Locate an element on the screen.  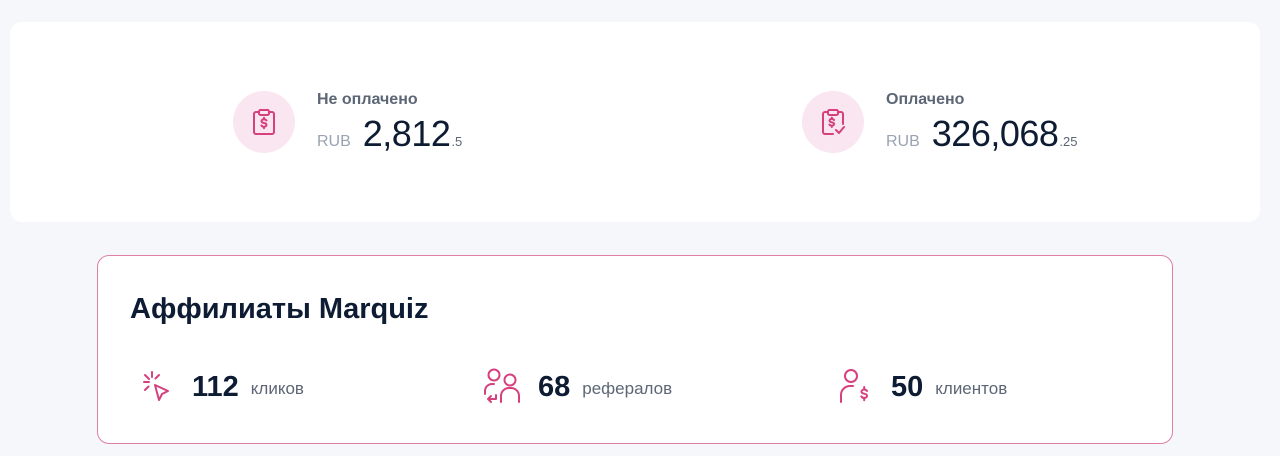
affiliates-title: Аффилиаты Marquiz is located at coordinates (279, 309).